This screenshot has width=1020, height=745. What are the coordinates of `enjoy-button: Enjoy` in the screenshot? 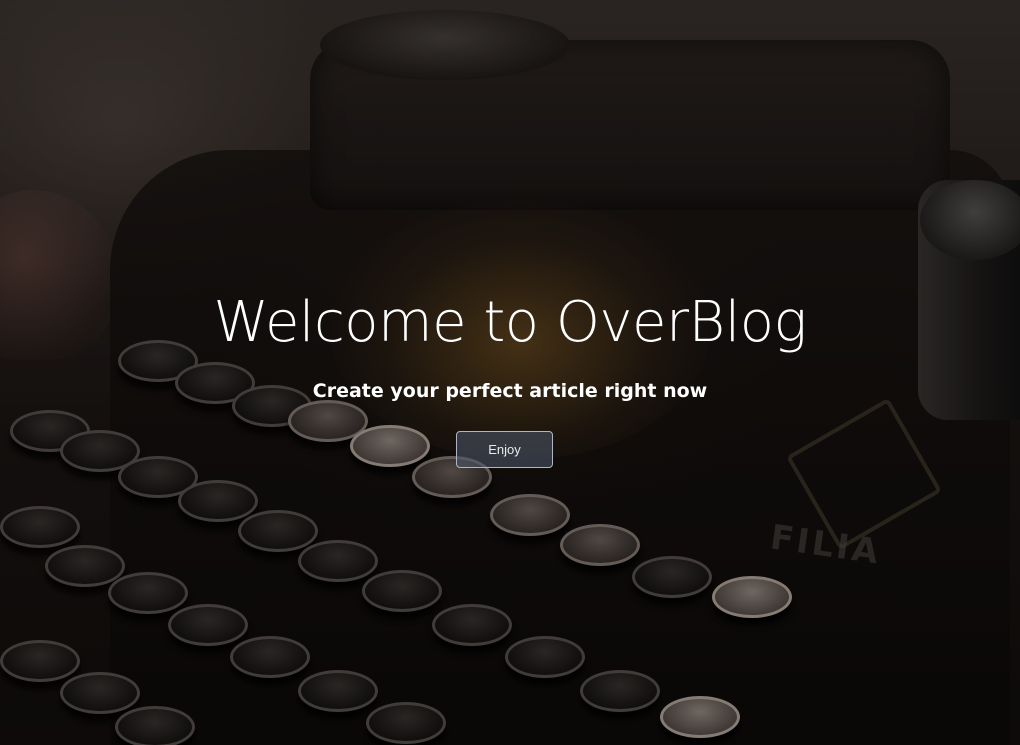 It's located at (504, 449).